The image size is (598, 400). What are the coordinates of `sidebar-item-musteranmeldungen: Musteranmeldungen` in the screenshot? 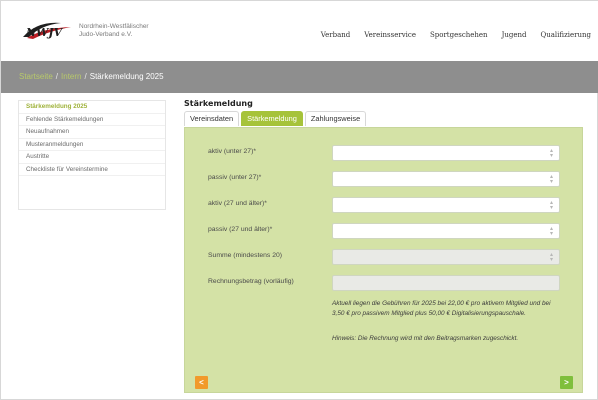 It's located at (92, 145).